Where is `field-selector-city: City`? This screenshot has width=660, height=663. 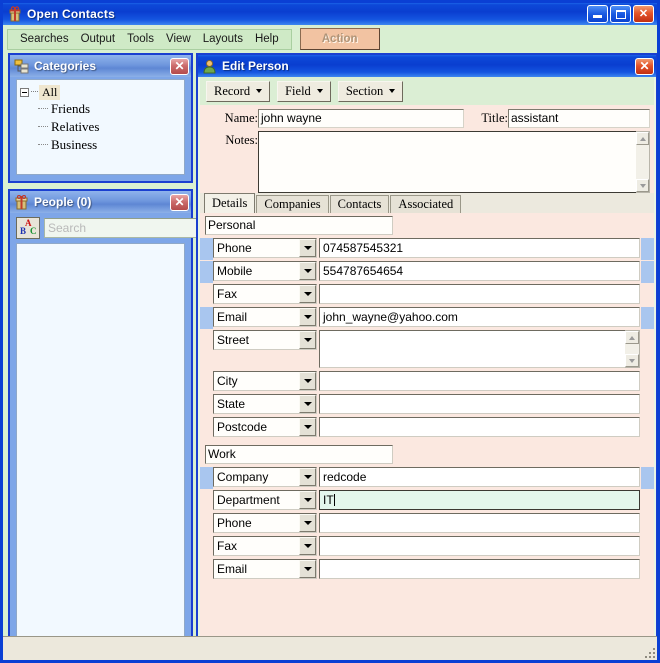 field-selector-city: City is located at coordinates (265, 381).